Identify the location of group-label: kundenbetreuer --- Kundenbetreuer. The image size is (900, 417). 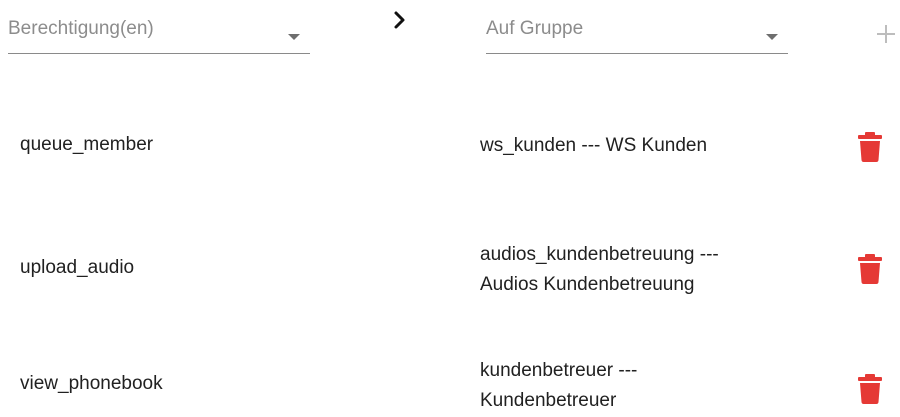
(650, 386).